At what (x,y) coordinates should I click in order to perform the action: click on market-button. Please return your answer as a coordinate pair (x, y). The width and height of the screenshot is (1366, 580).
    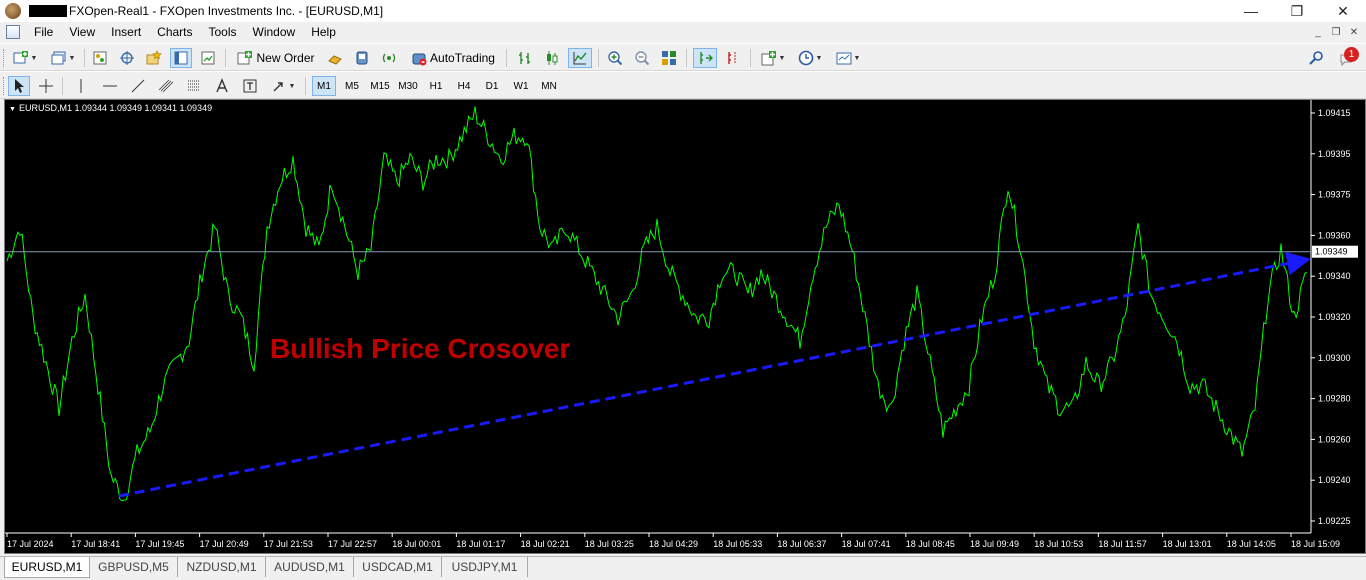
    Looking at the image, I should click on (389, 58).